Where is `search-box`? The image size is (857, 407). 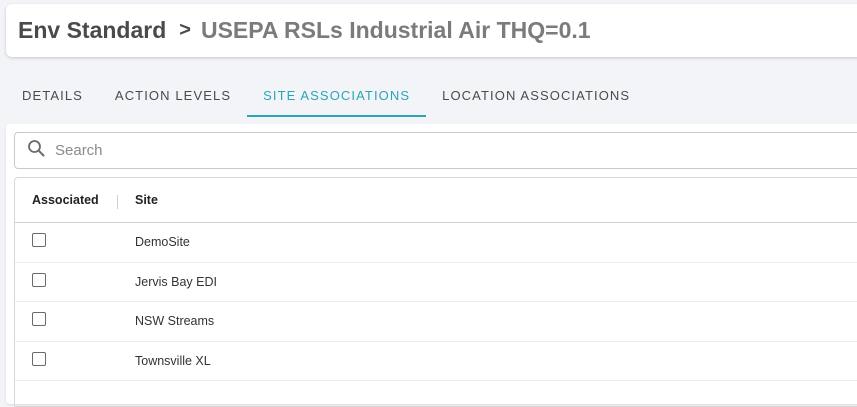 search-box is located at coordinates (435, 150).